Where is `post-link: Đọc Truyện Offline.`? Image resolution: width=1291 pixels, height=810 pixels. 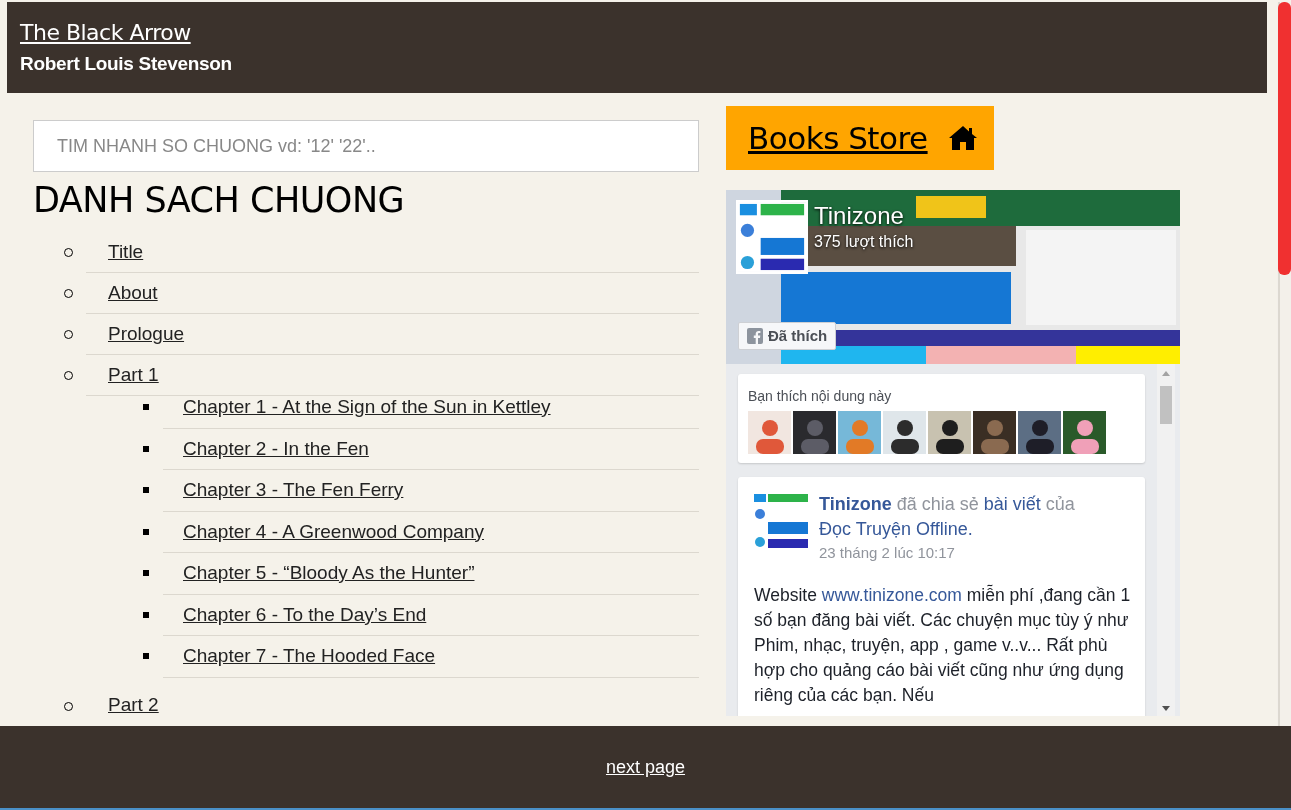
post-link: Đọc Truyện Offline. is located at coordinates (896, 529).